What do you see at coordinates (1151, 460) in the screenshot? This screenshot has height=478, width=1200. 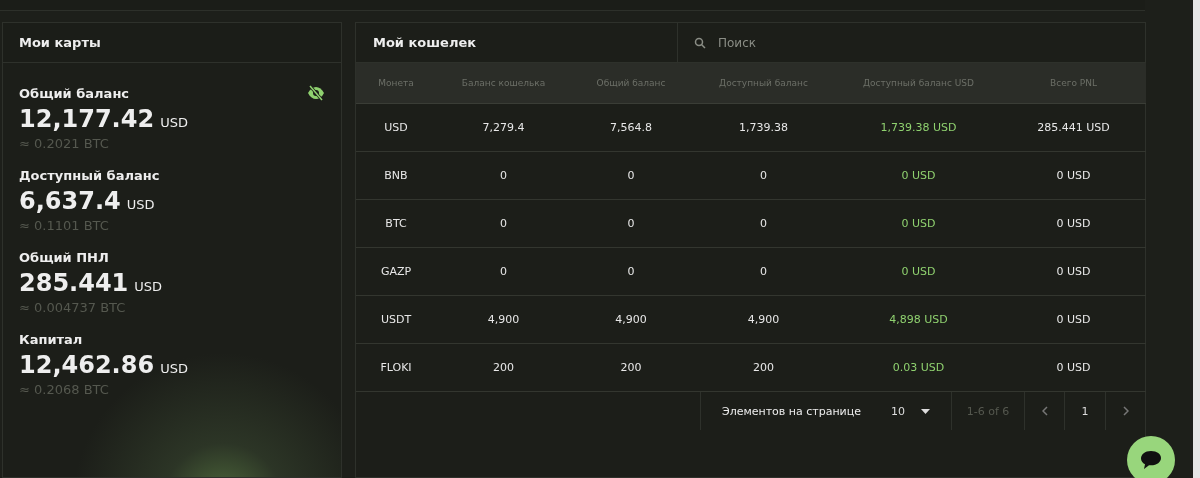 I see `speech-bubble-icon` at bounding box center [1151, 460].